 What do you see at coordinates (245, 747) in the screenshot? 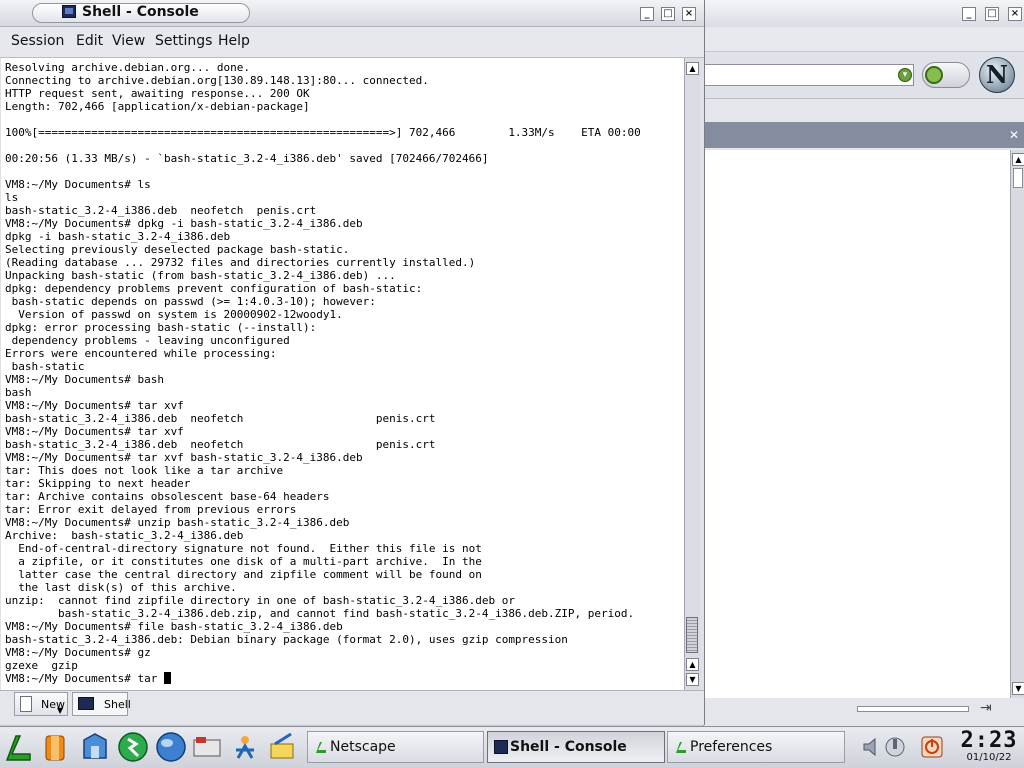
I see `java-icon` at bounding box center [245, 747].